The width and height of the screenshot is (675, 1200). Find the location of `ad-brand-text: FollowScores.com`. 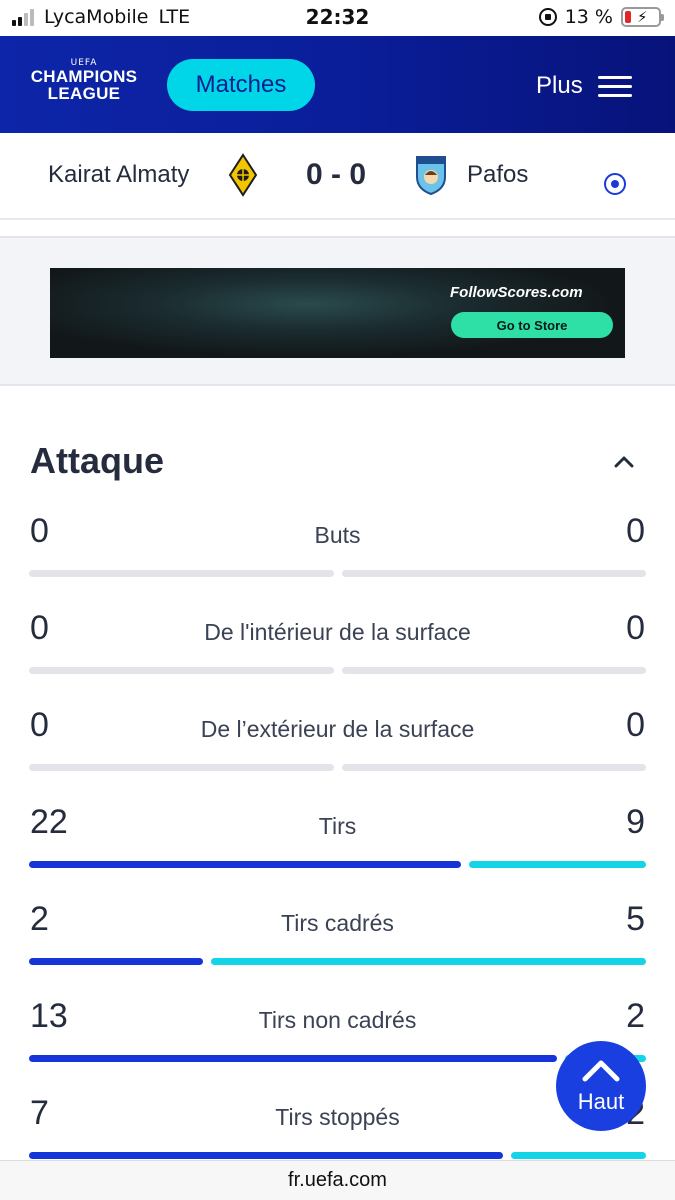

ad-brand-text: FollowScores.com is located at coordinates (516, 292).